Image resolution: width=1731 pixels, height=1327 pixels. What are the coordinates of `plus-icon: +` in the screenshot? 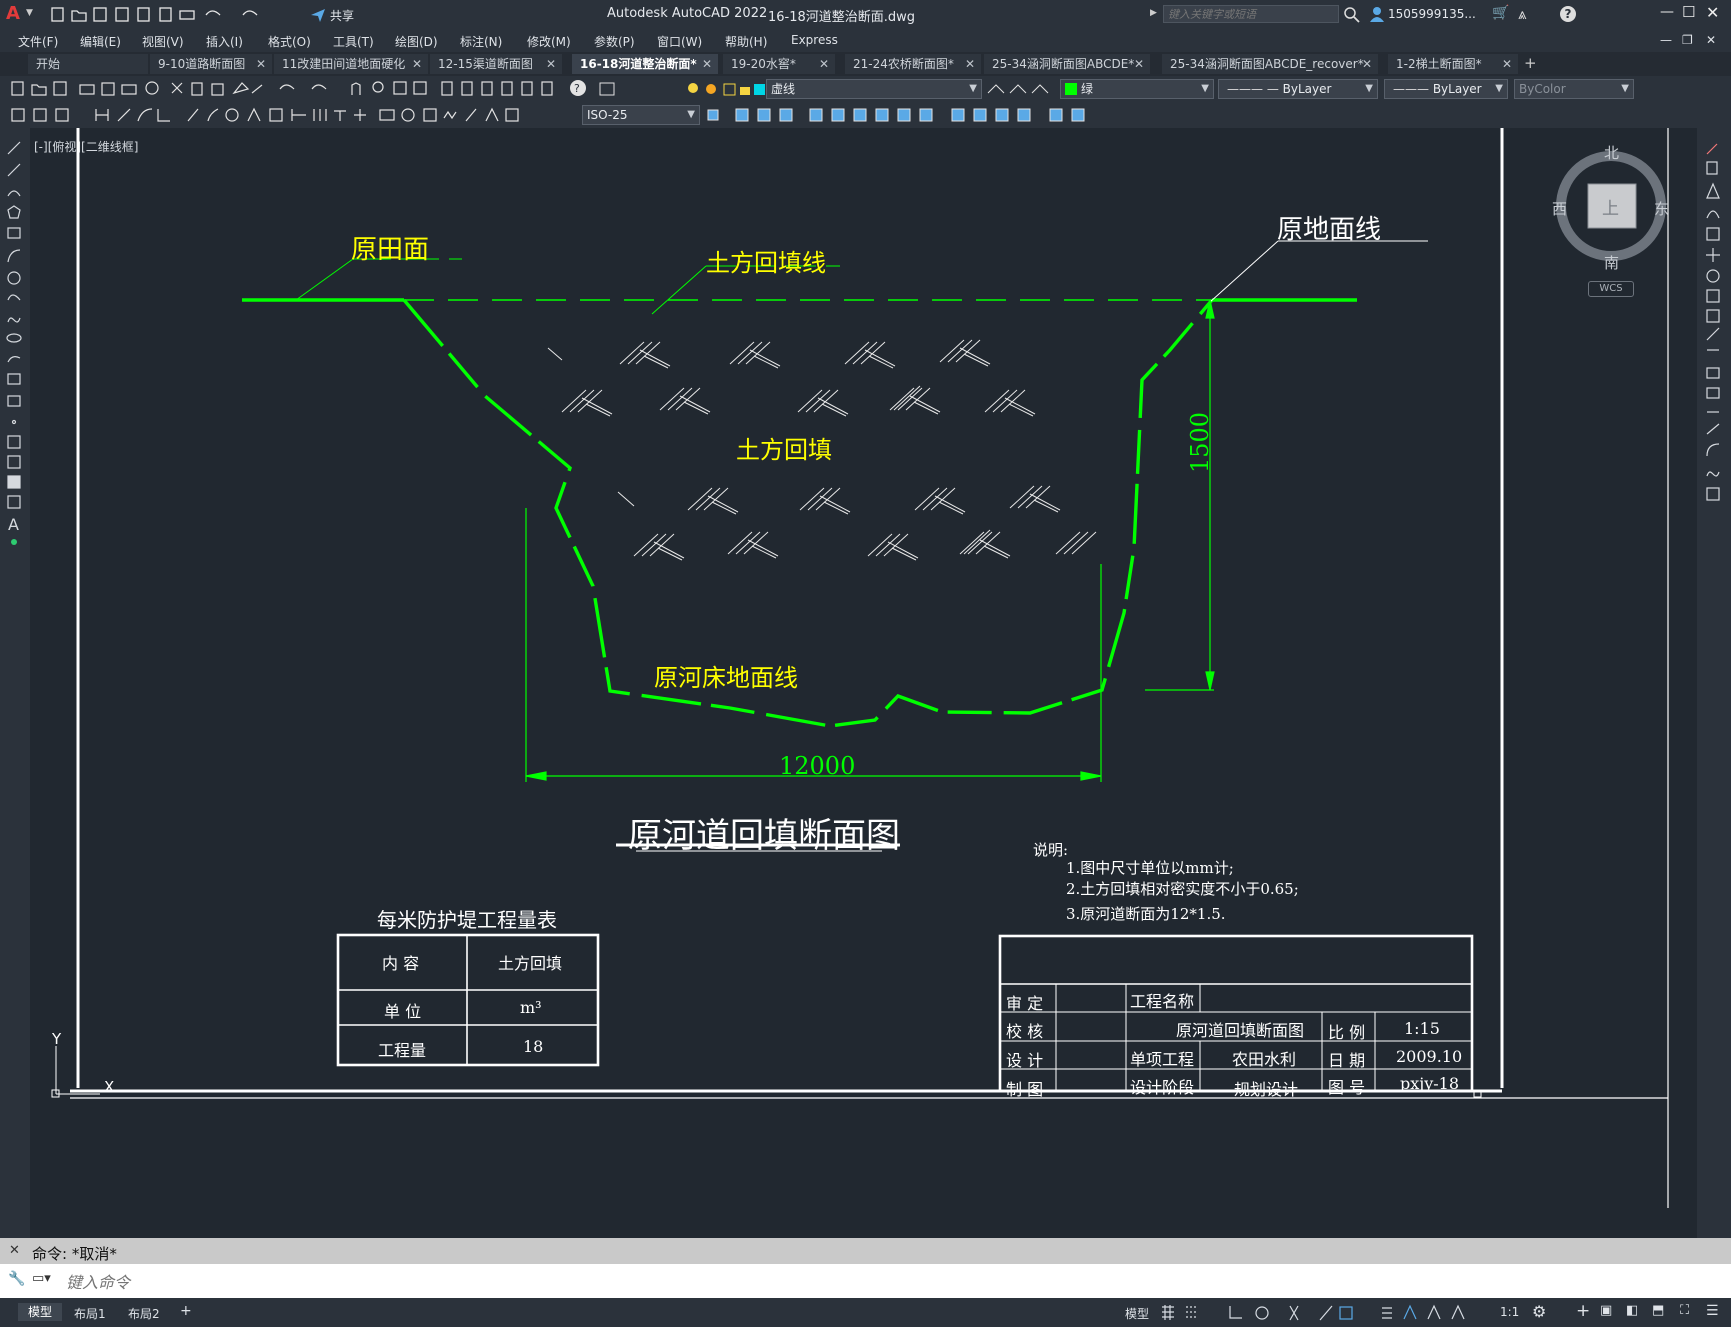 It's located at (1583, 1311).